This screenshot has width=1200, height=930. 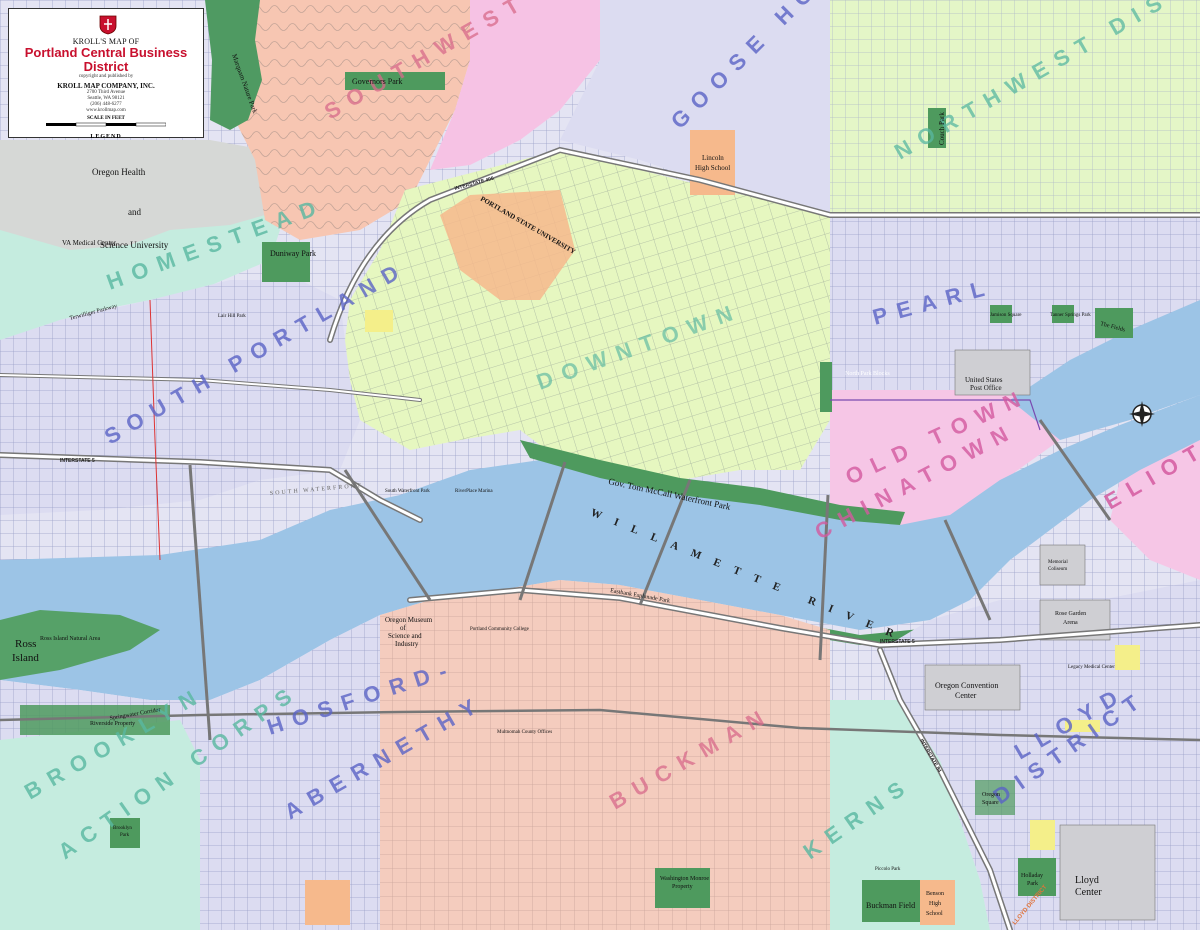 What do you see at coordinates (232, 316) in the screenshot?
I see `label-lair-hill: Lair Hill Park` at bounding box center [232, 316].